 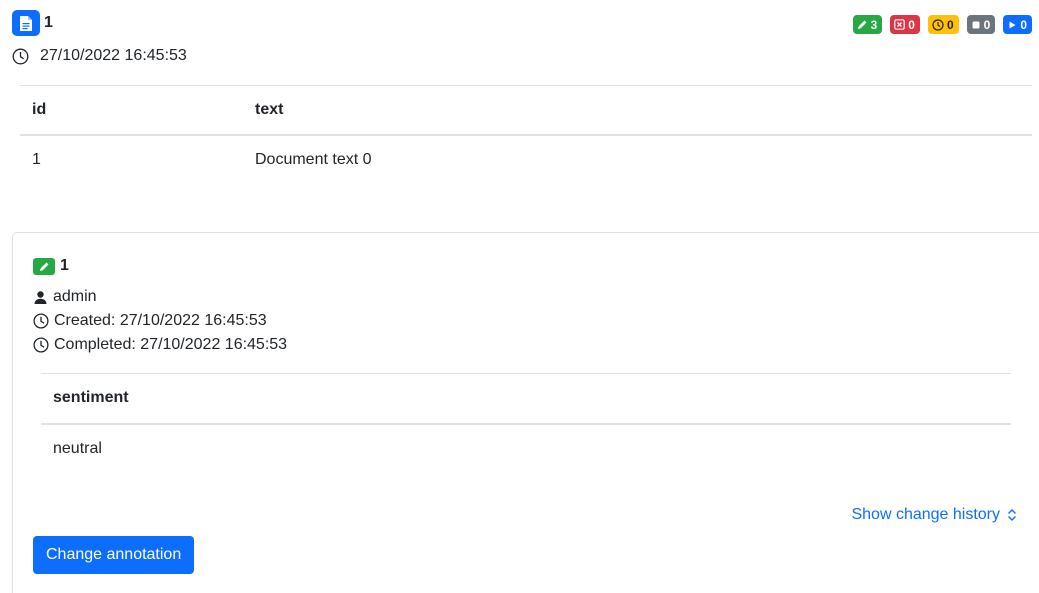 What do you see at coordinates (900, 24) in the screenshot?
I see `x-icon` at bounding box center [900, 24].